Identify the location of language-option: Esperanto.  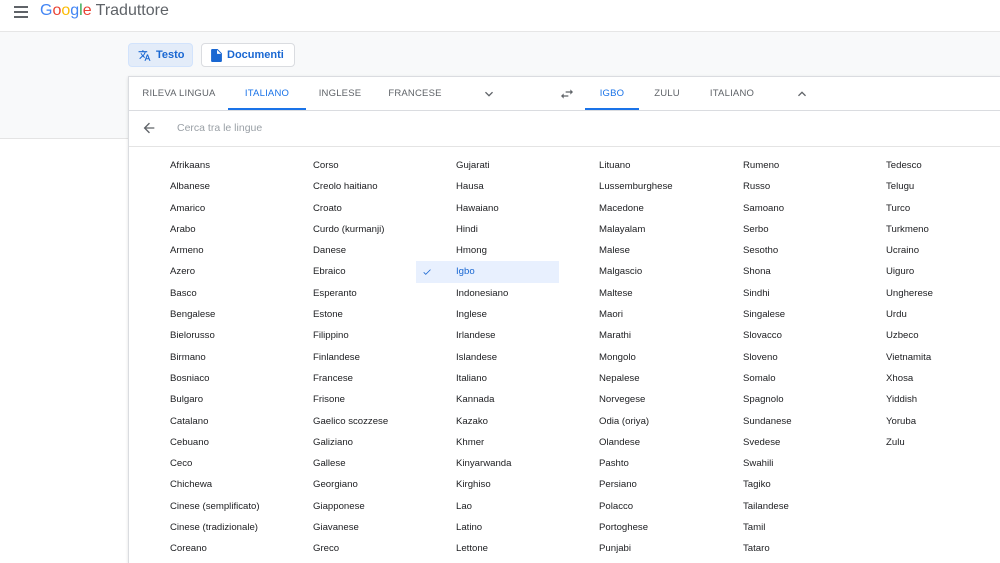
(344, 293).